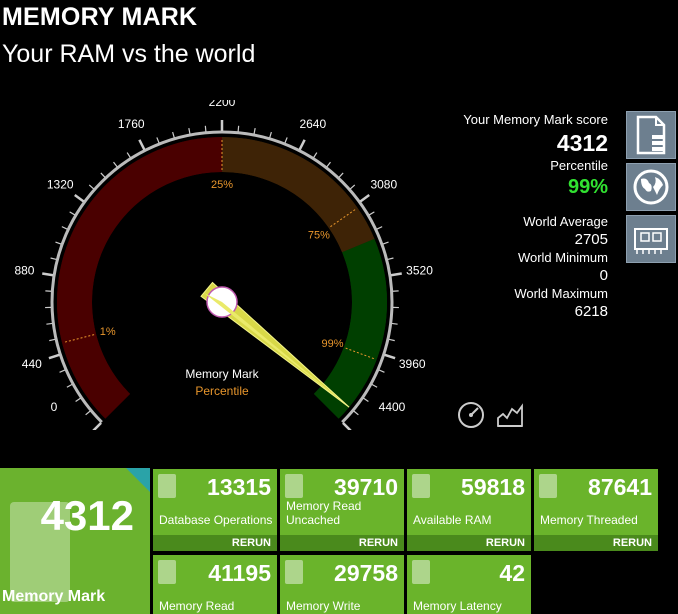 The width and height of the screenshot is (678, 614). What do you see at coordinates (596, 510) in the screenshot?
I see `tile-memory-threaded: 87641 Memory Threaded RERUN` at bounding box center [596, 510].